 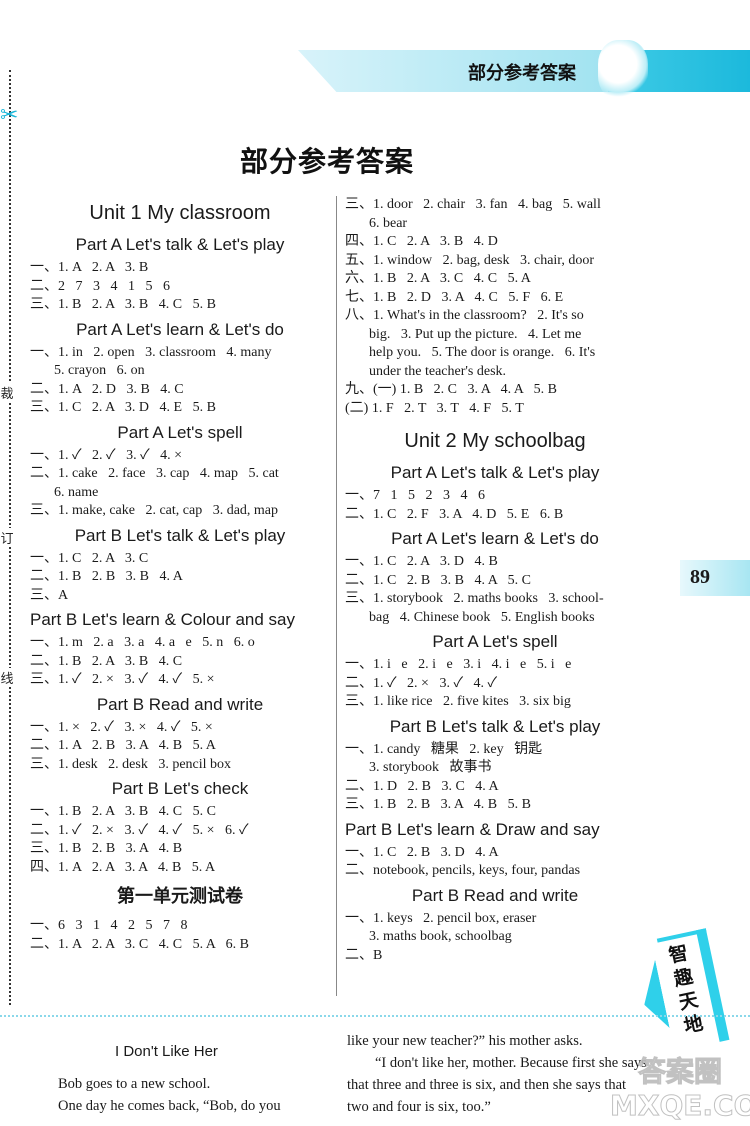 I want to click on answer-line: 3. maths book, schoolbag, so click(x=440, y=936).